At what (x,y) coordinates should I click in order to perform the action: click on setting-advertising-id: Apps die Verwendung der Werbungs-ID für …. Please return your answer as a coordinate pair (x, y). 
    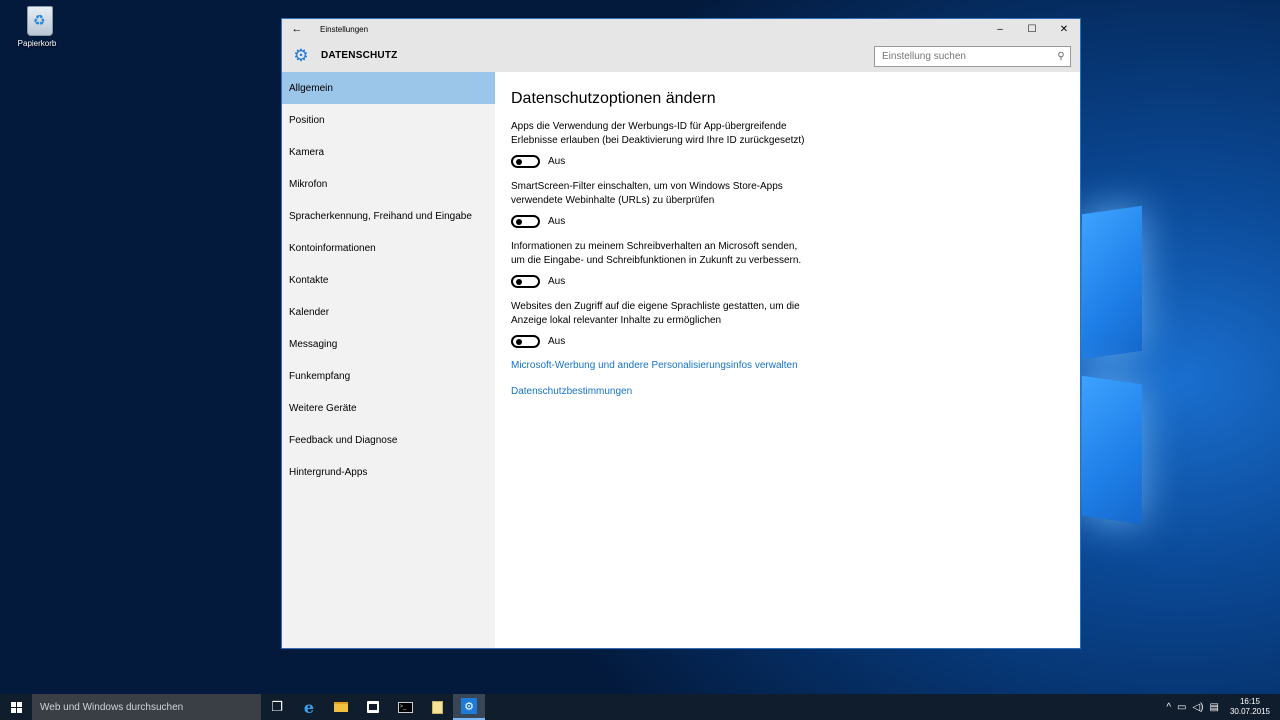
    Looking at the image, I should click on (661, 144).